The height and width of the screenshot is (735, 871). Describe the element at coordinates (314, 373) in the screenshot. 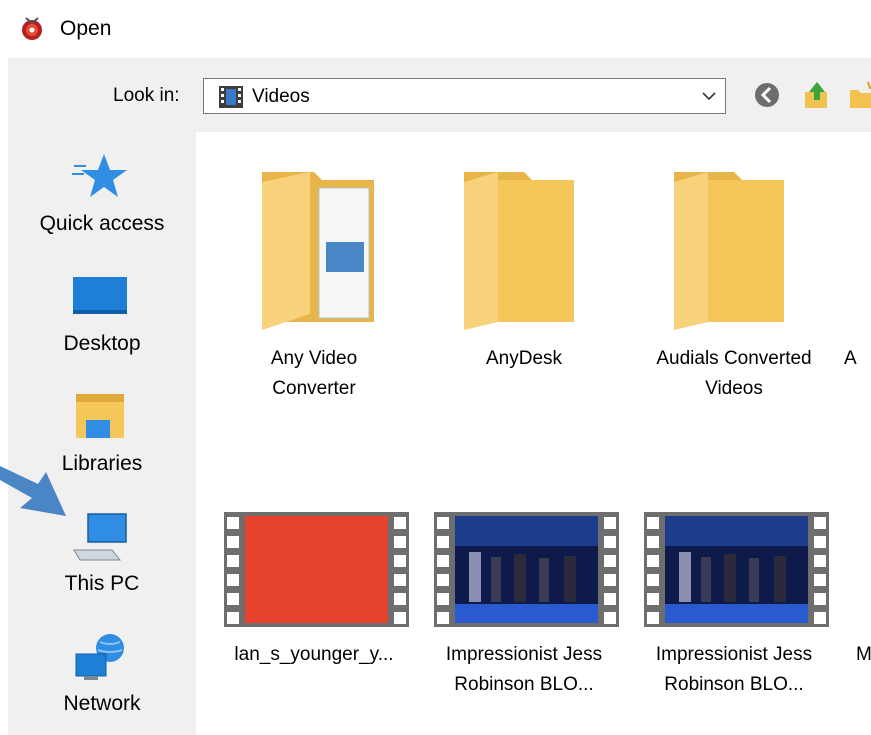

I see `item-label: Any Video Converter` at that location.